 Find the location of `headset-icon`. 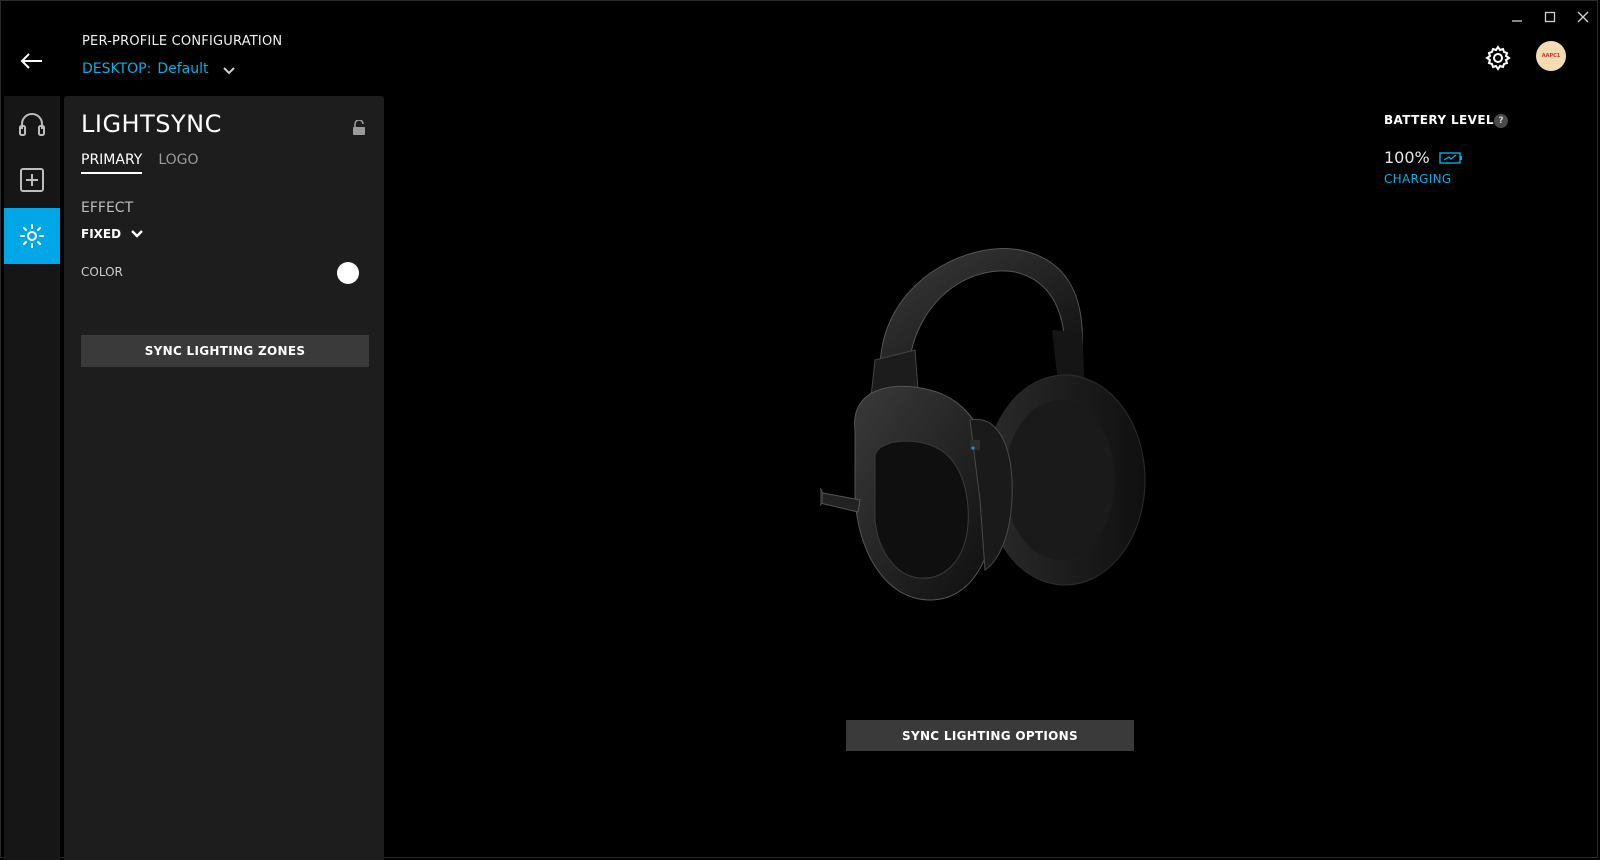

headset-icon is located at coordinates (32, 124).